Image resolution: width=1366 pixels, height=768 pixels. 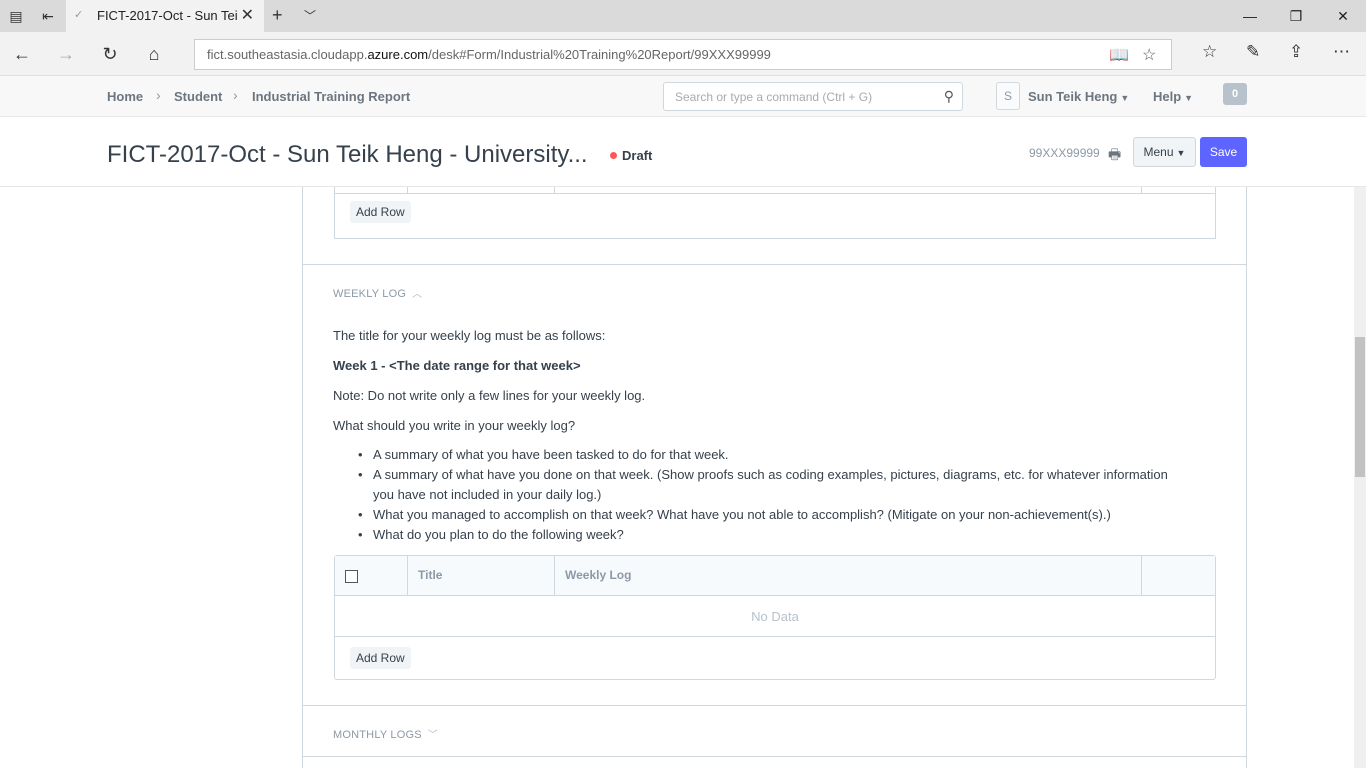 I want to click on column-title: Title, so click(x=430, y=575).